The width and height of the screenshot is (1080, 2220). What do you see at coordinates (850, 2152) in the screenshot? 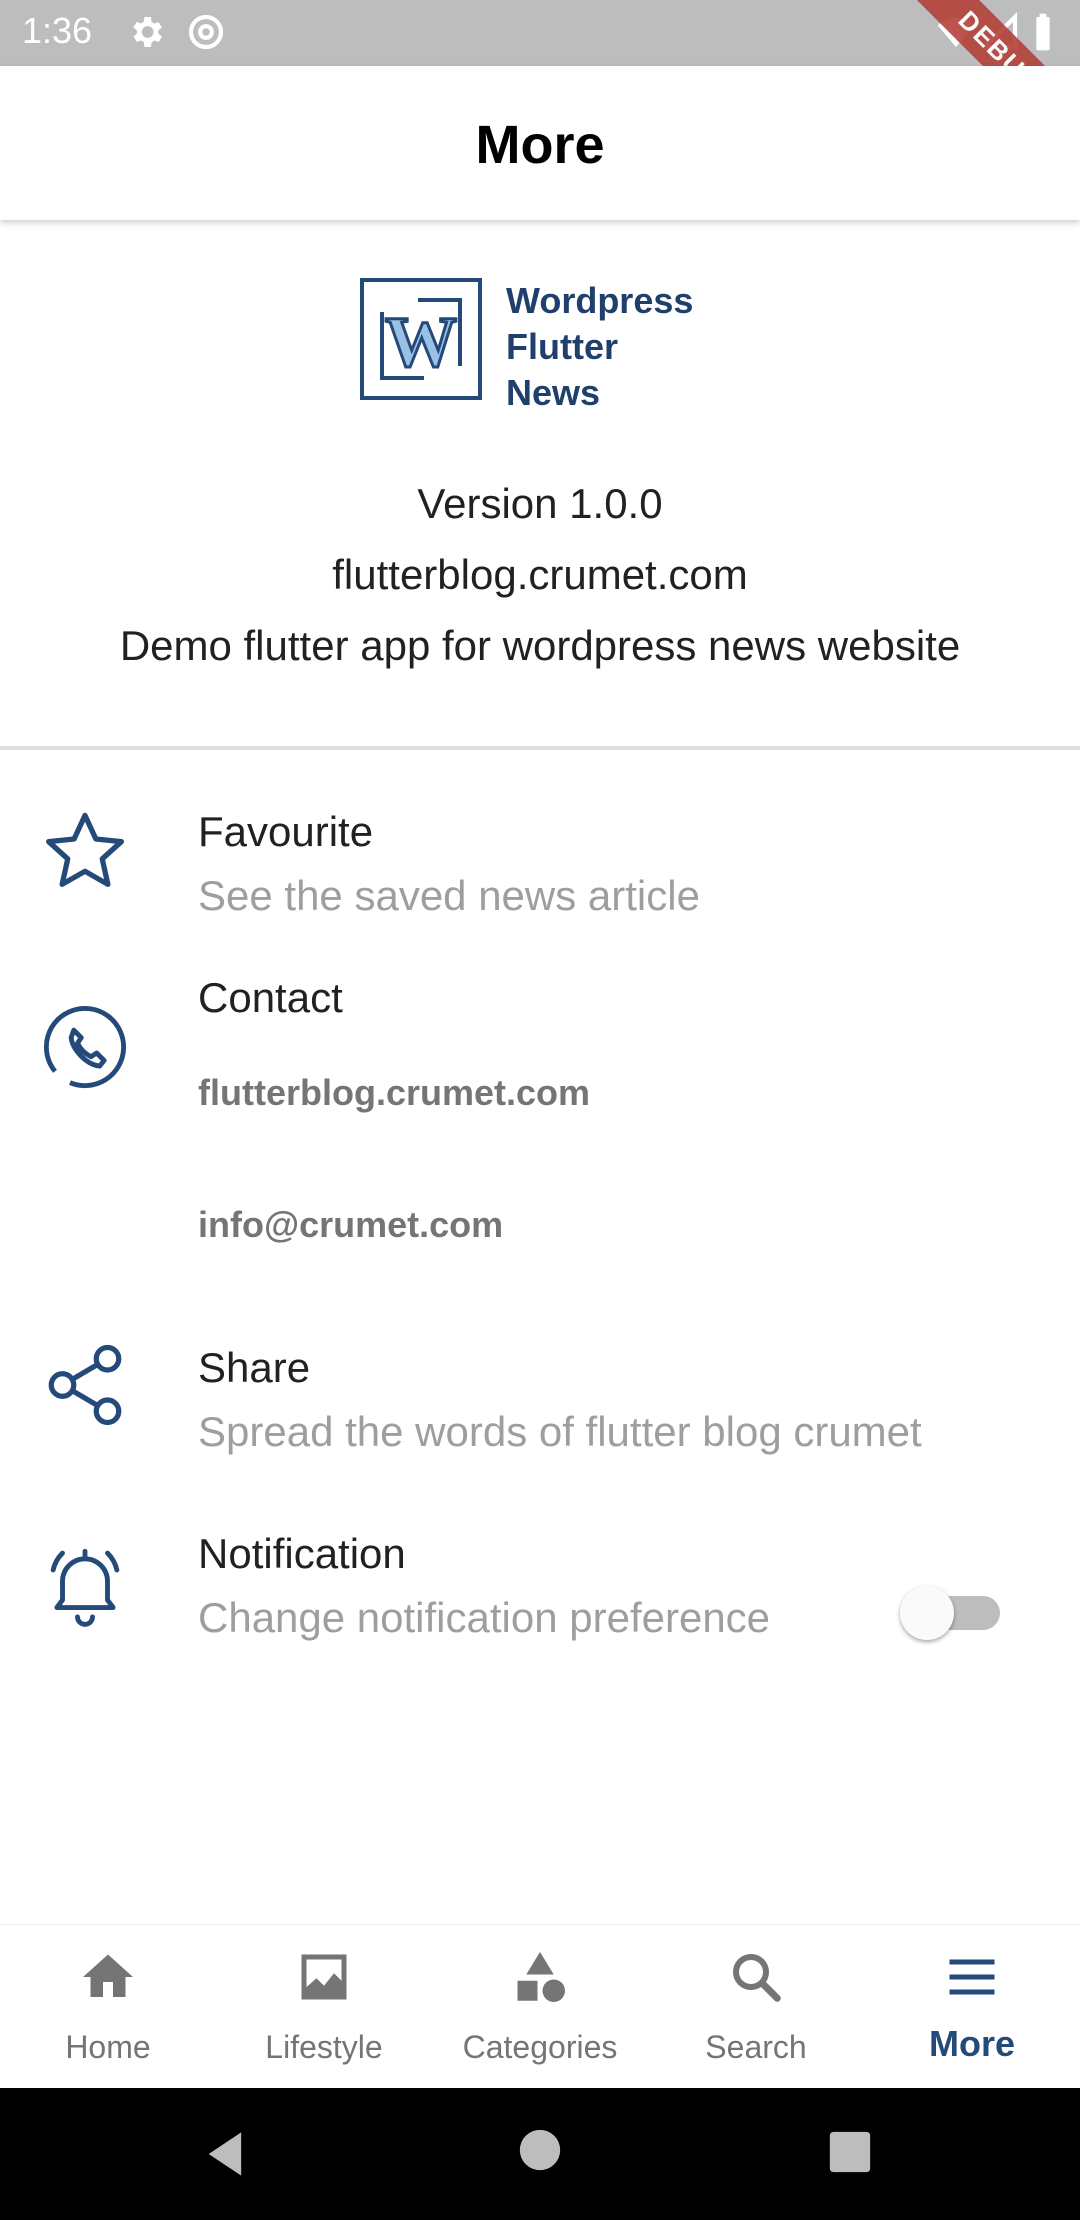
I see `recents-icon` at bounding box center [850, 2152].